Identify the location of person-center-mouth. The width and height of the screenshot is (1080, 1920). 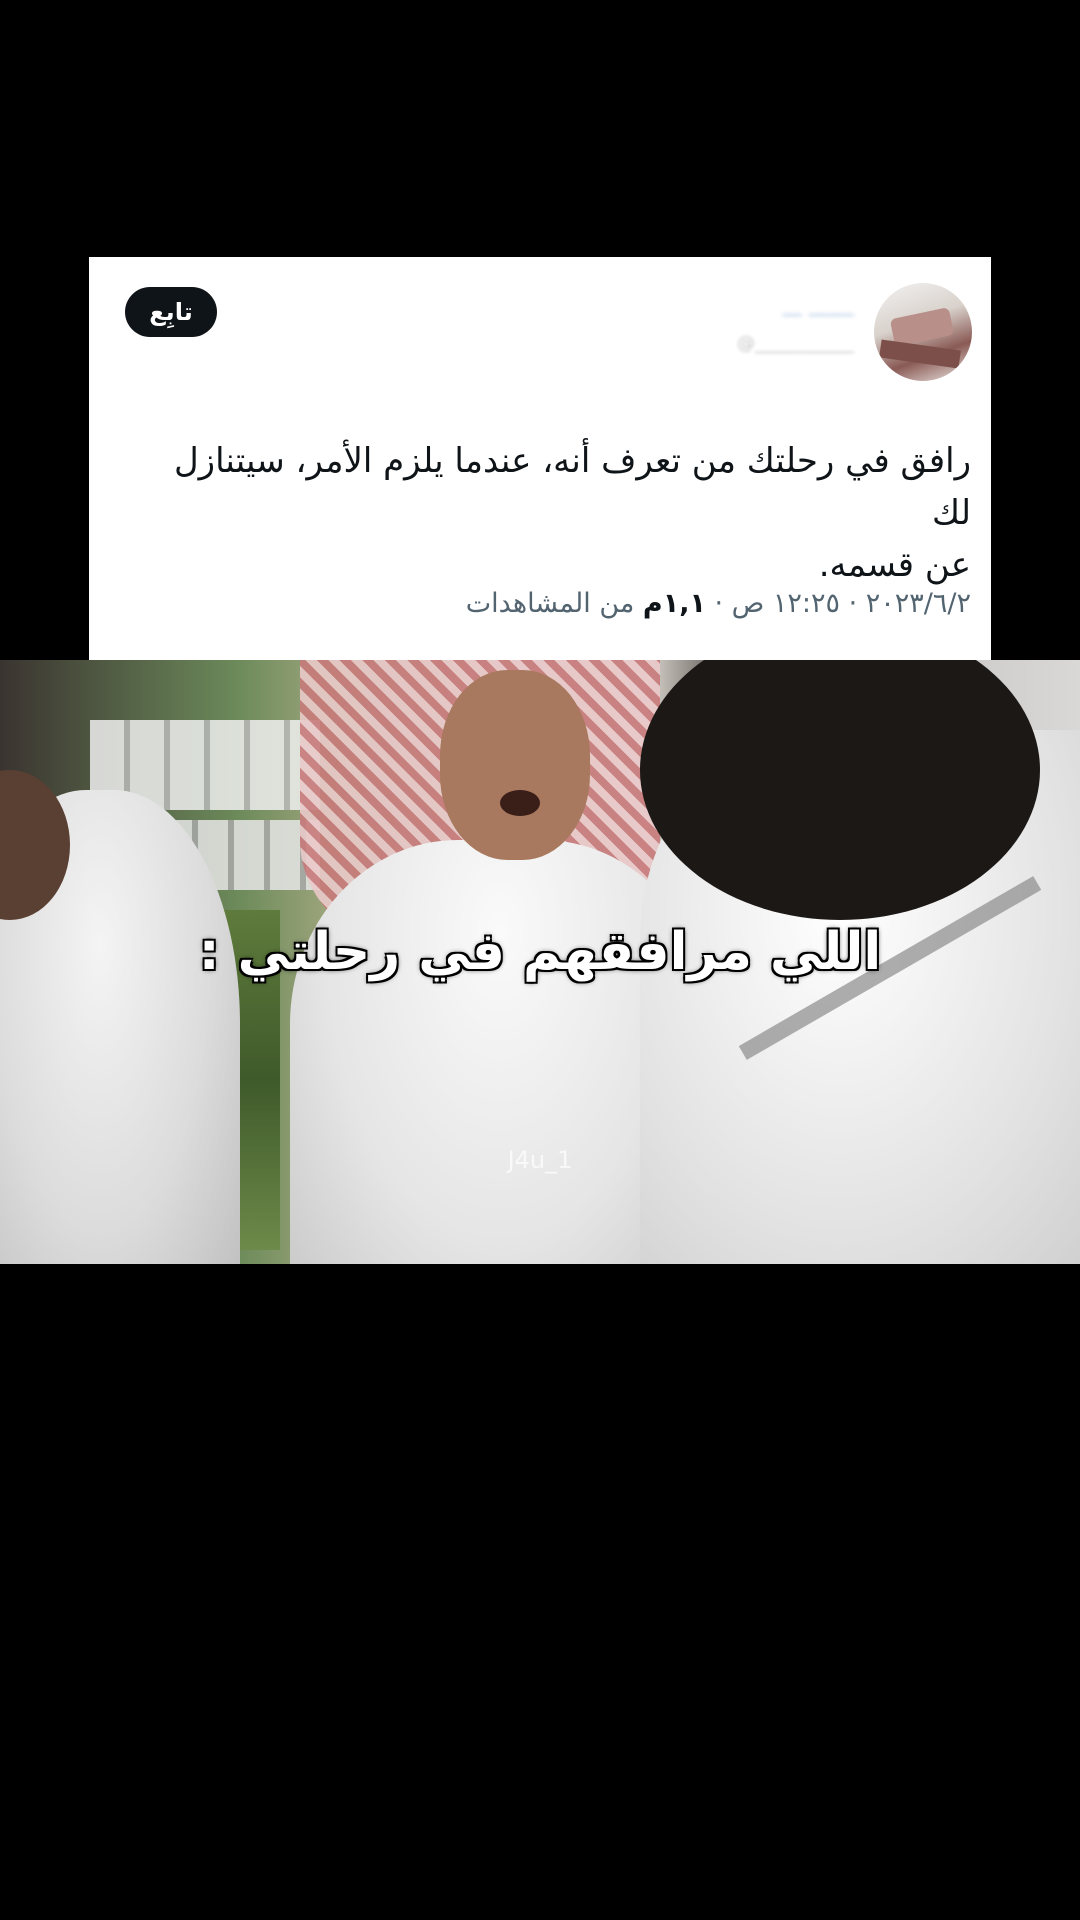
(520, 803).